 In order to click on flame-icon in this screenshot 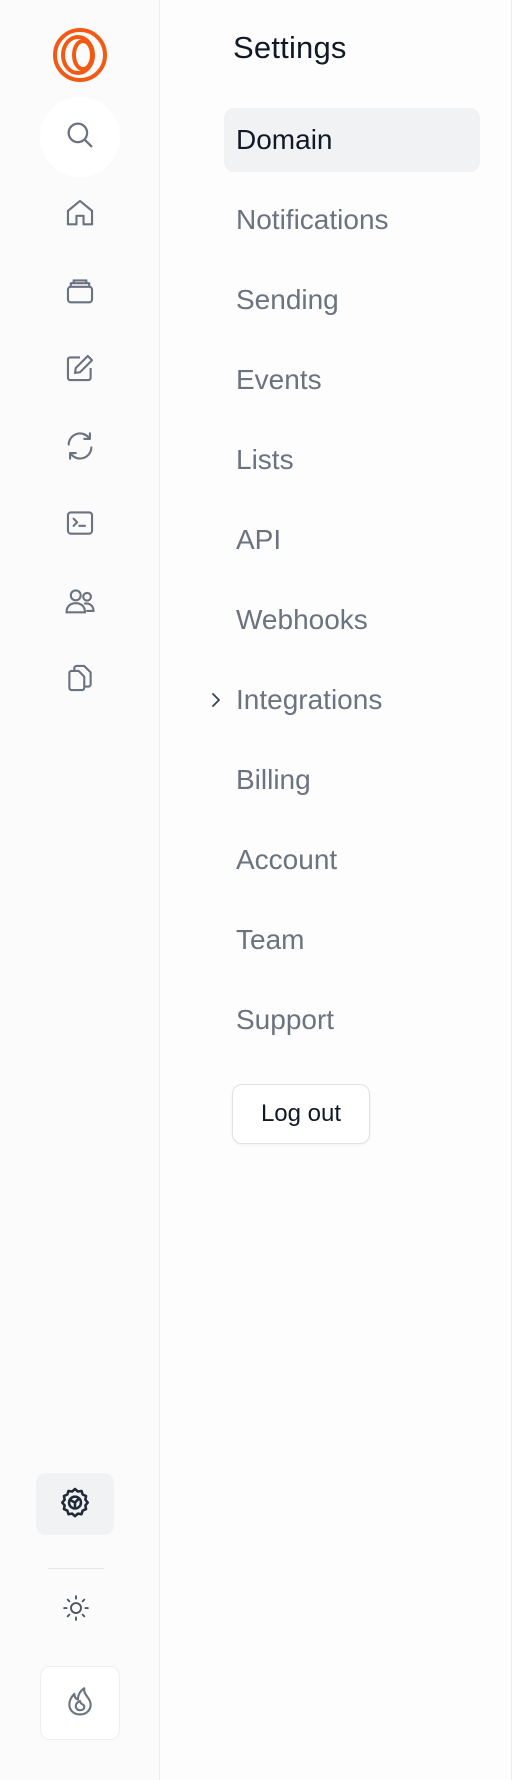, I will do `click(80, 1703)`.